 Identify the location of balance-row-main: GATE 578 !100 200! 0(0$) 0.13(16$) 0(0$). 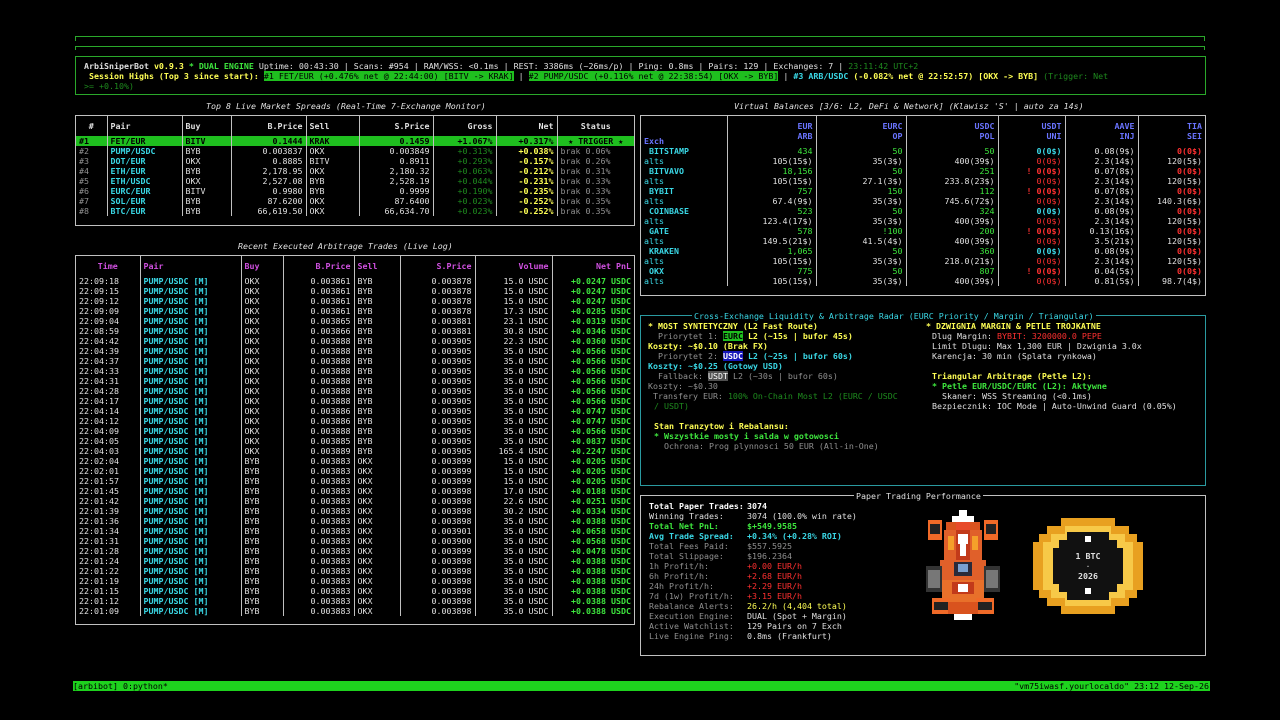
(923, 231).